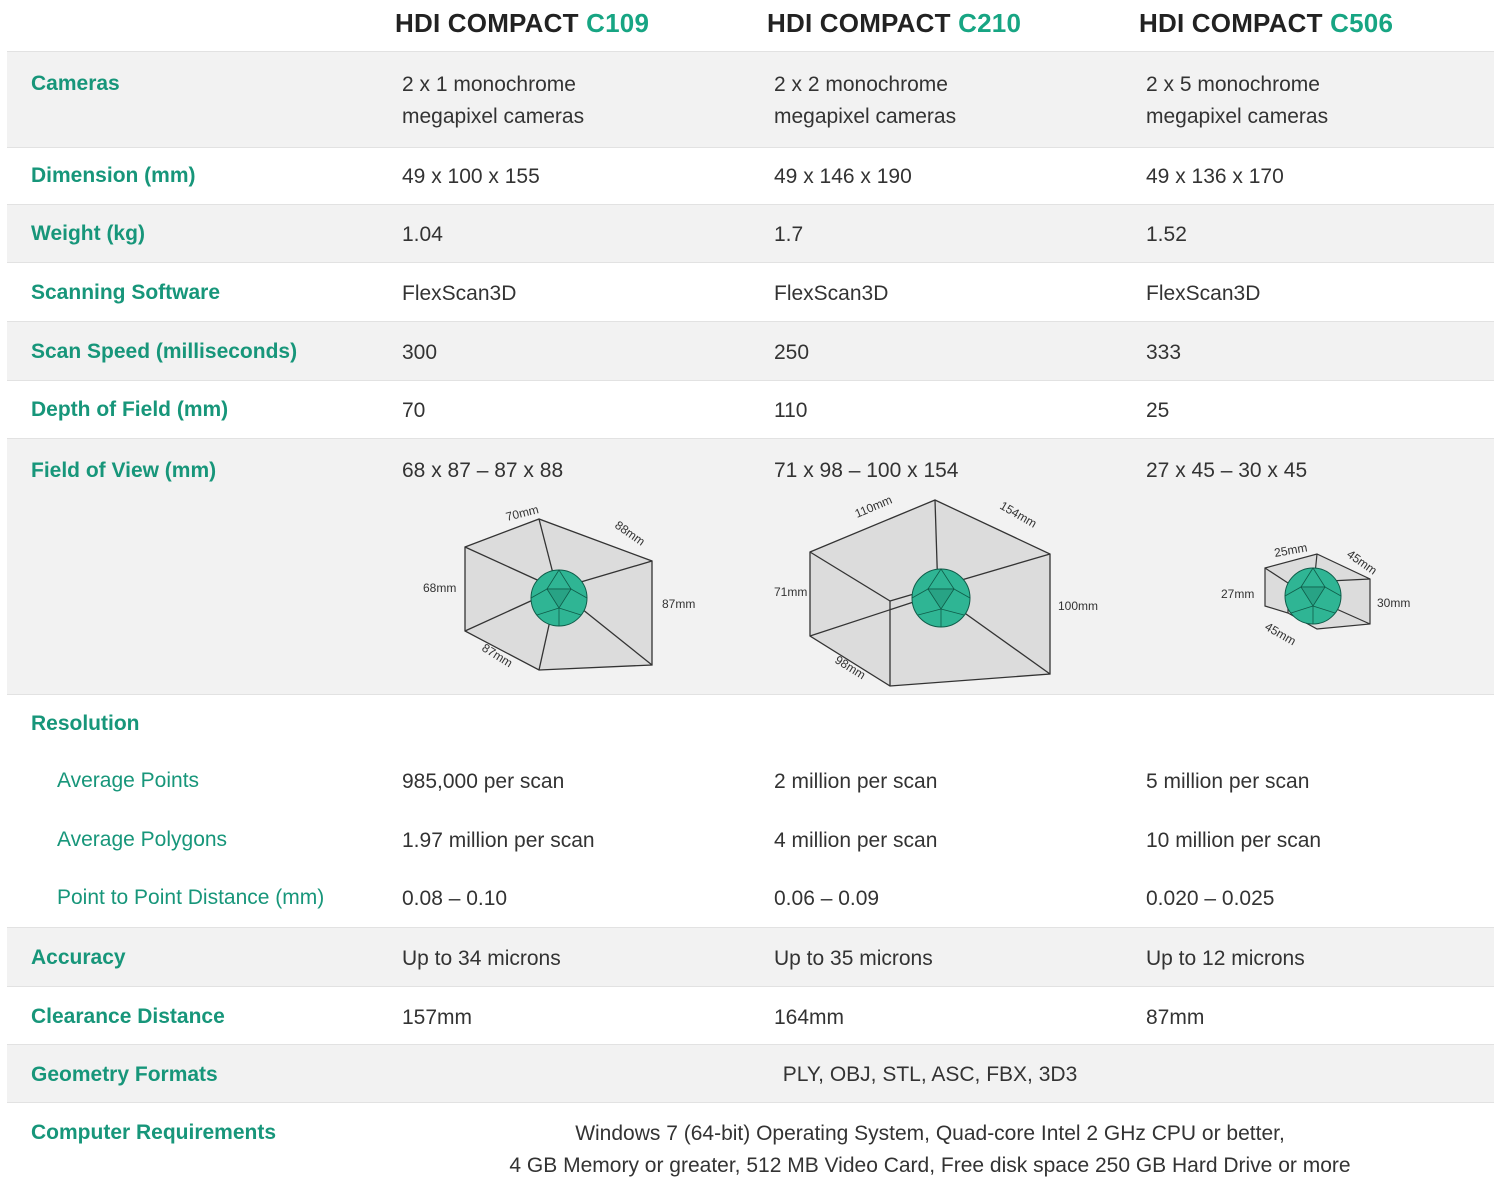 The image size is (1499, 1200). I want to click on cell-c109: 49 x 100 x 155, so click(471, 176).